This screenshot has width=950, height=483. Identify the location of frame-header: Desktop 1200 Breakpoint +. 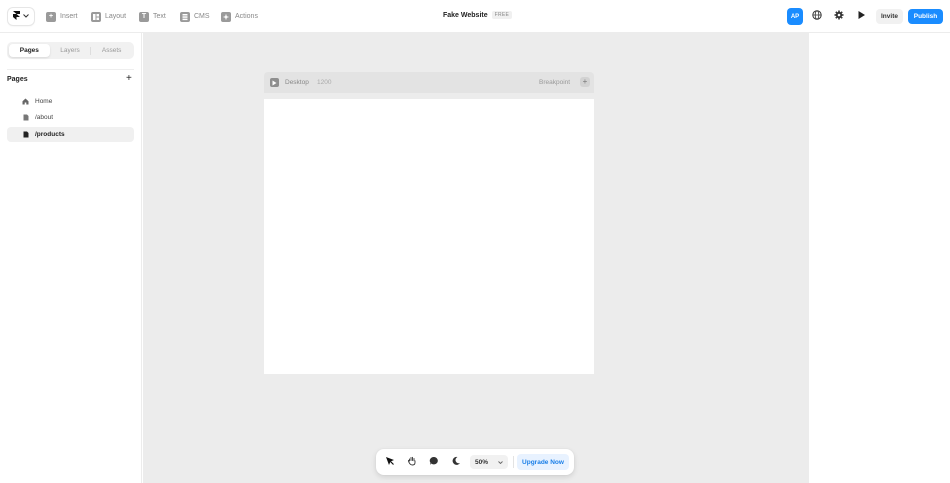
(429, 82).